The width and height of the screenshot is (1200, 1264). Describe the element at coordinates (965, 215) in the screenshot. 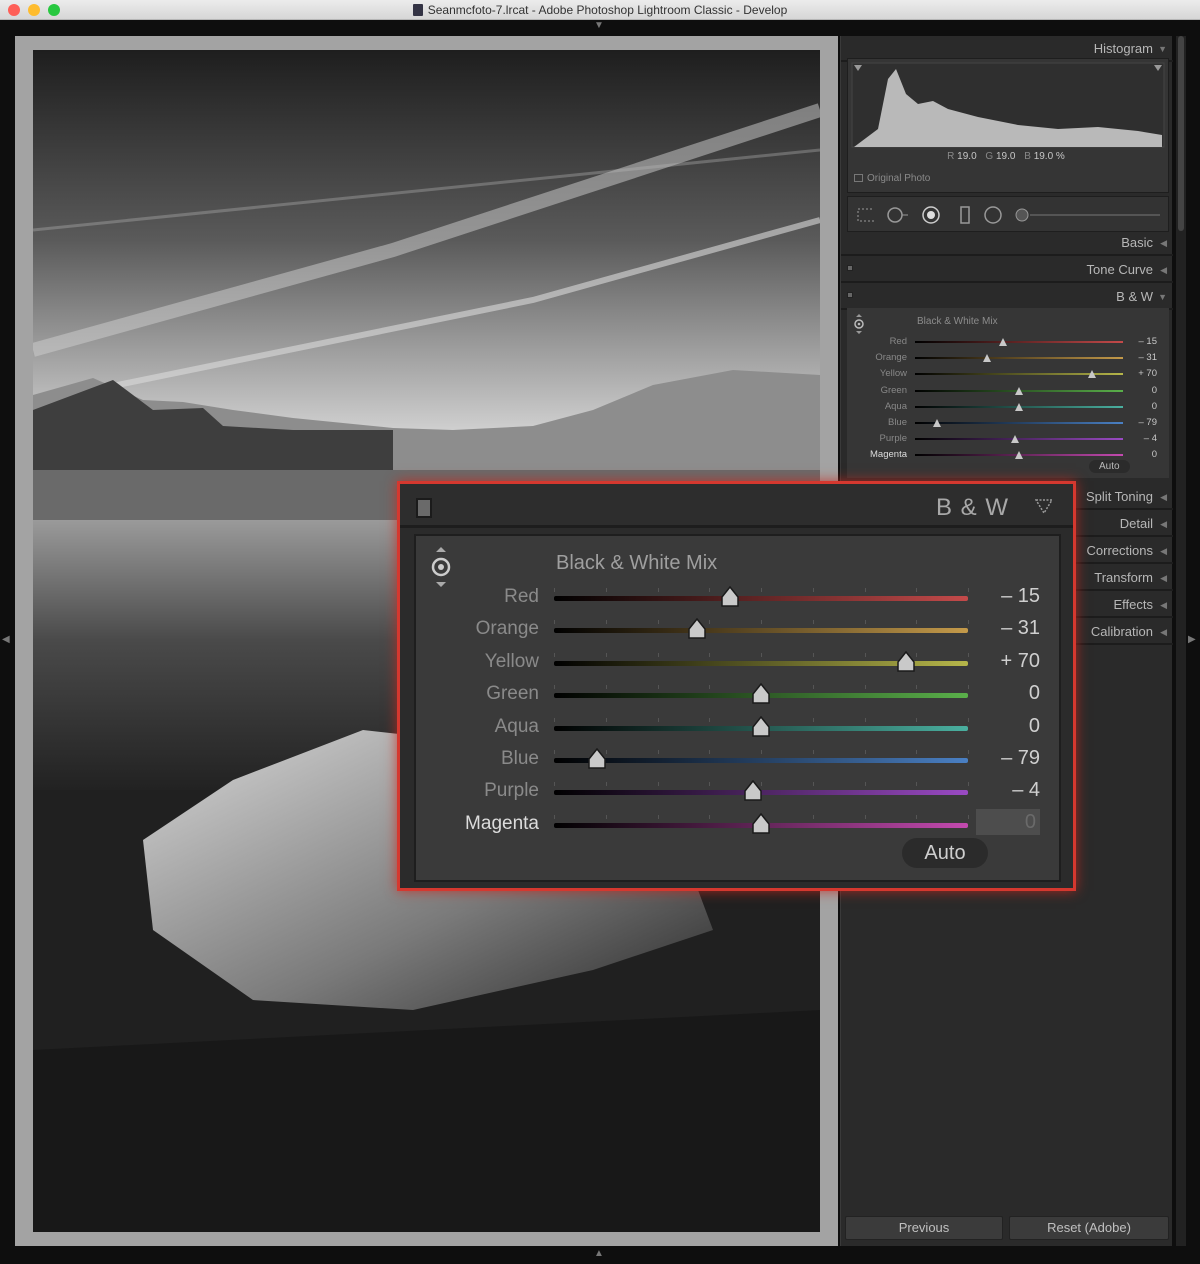

I see `graduated-filter-icon` at that location.